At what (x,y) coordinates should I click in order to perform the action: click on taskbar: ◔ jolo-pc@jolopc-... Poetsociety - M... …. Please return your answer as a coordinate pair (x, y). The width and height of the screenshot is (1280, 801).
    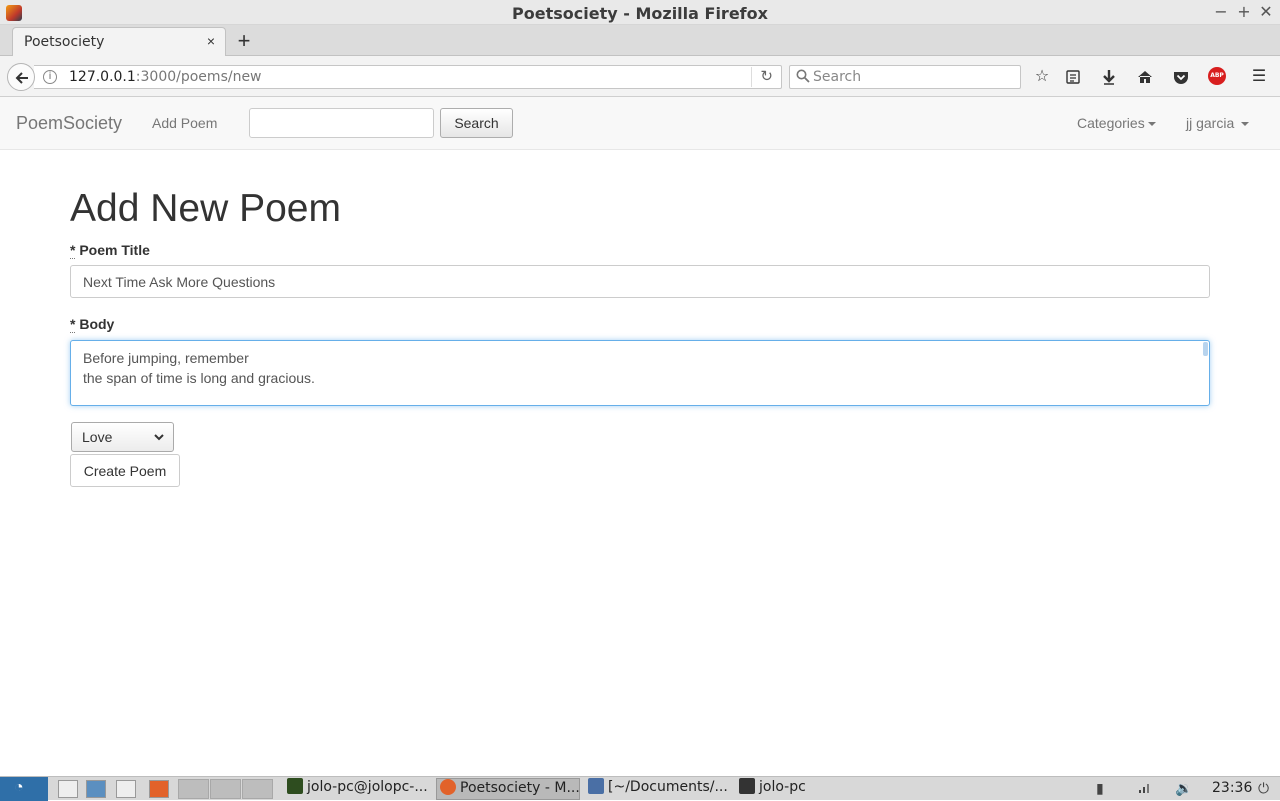
    Looking at the image, I should click on (640, 788).